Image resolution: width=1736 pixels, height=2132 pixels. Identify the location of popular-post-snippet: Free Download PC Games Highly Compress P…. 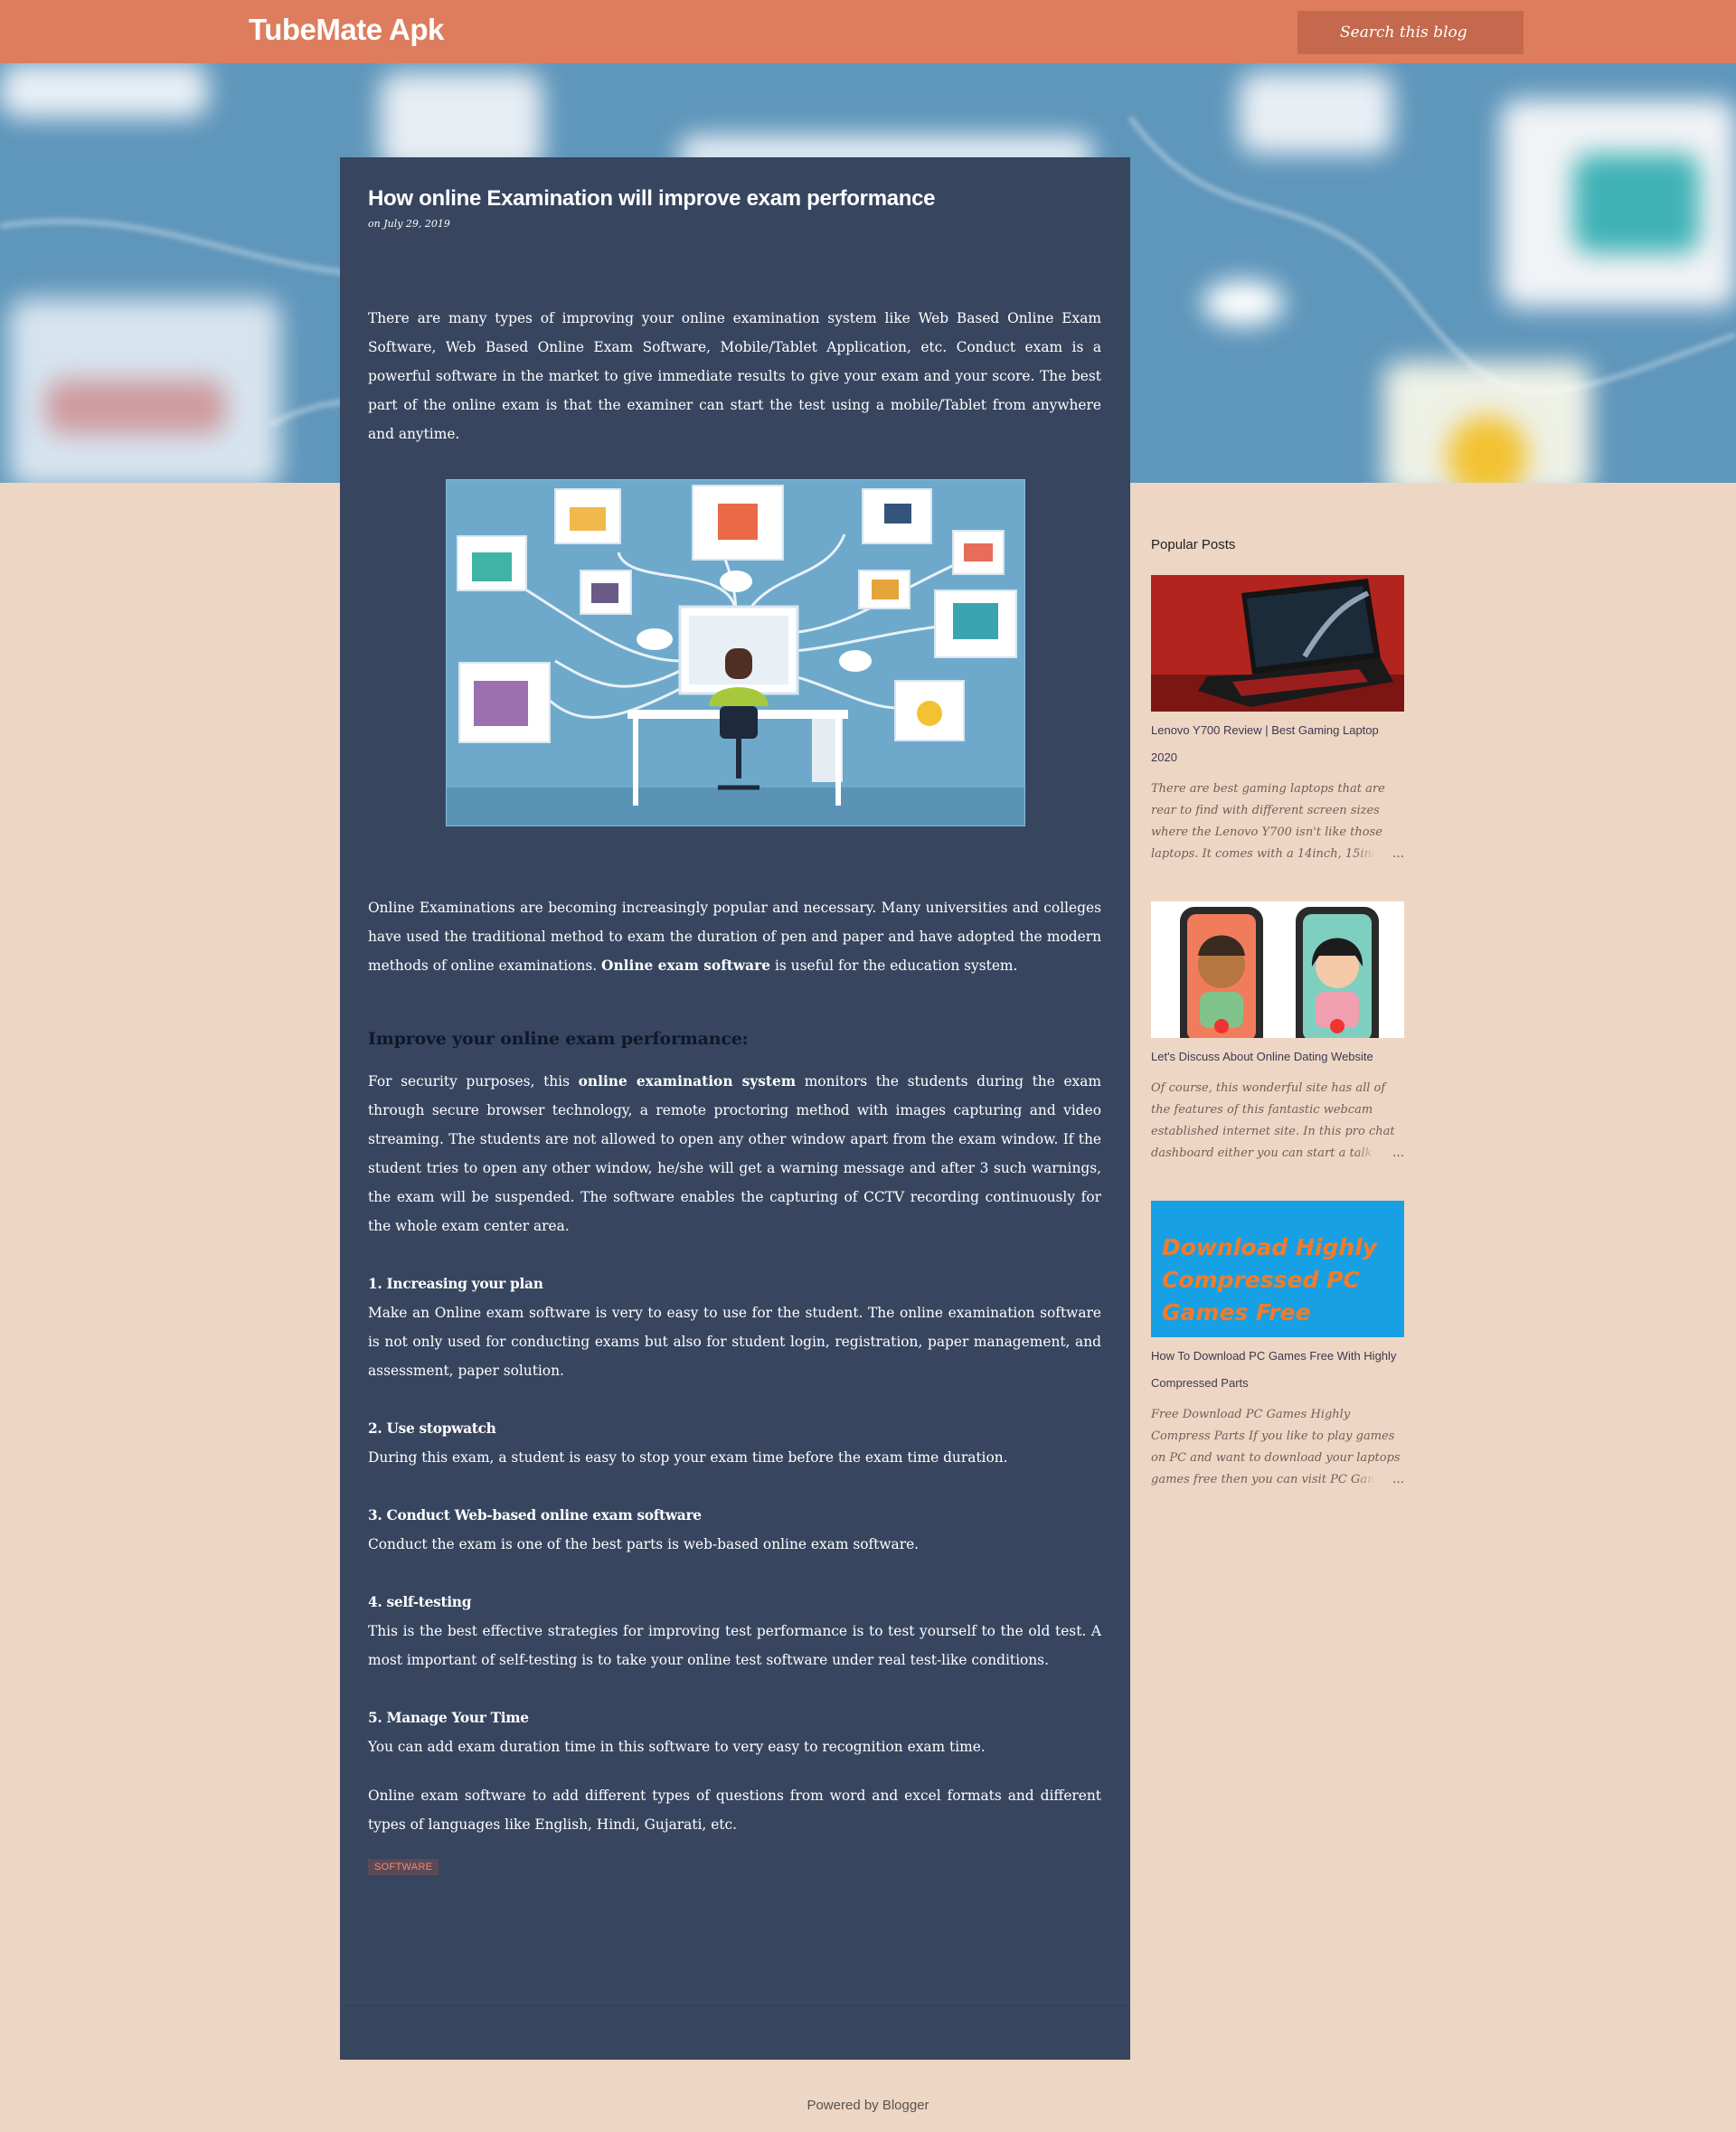
(1277, 1447).